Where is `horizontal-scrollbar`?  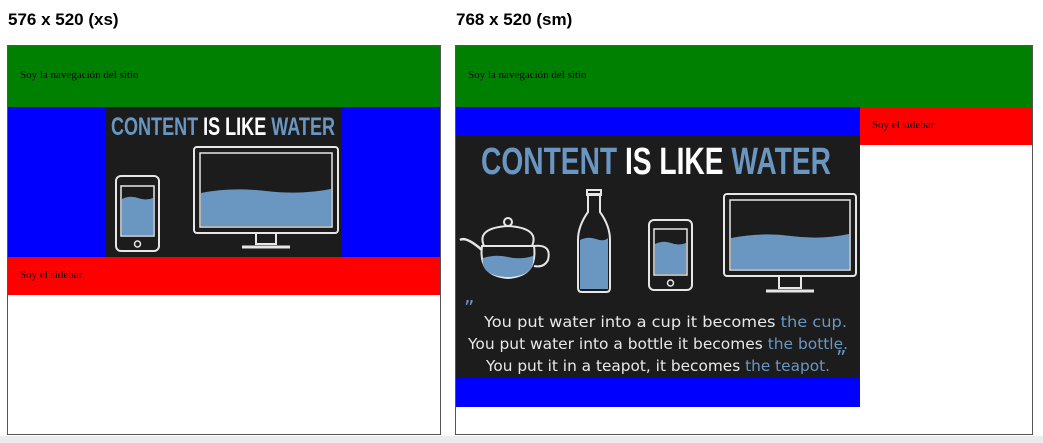
horizontal-scrollbar is located at coordinates (521, 439).